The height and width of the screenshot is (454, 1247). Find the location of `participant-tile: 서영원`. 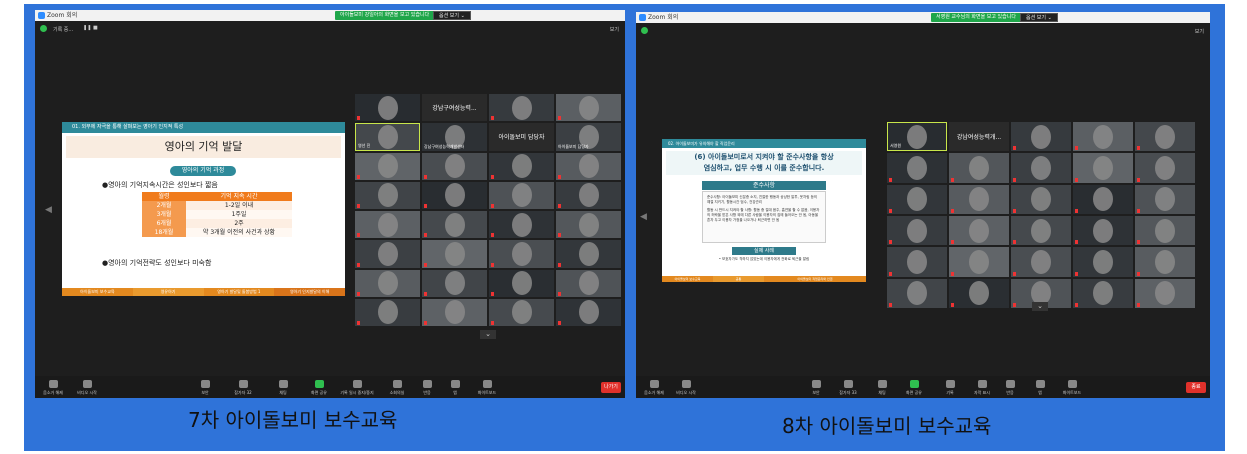

participant-tile: 서영원 is located at coordinates (917, 137).